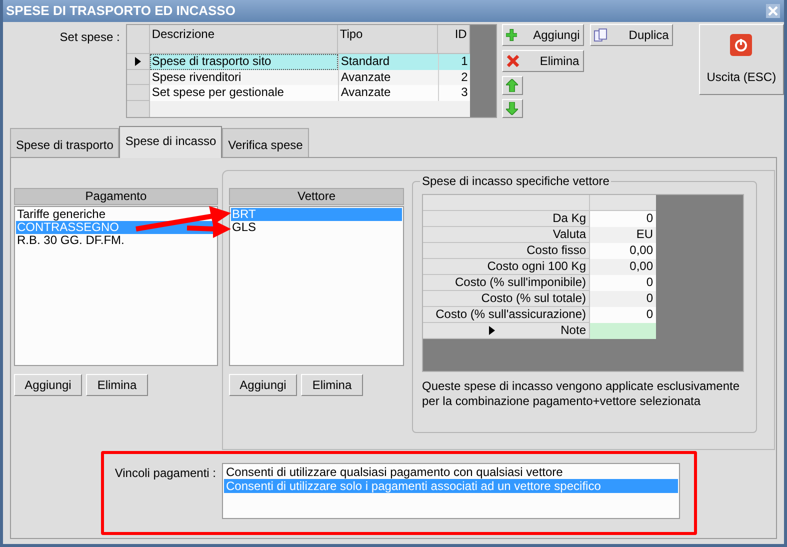 The image size is (787, 547). Describe the element at coordinates (454, 62) in the screenshot. I see `table-cell: 1` at that location.